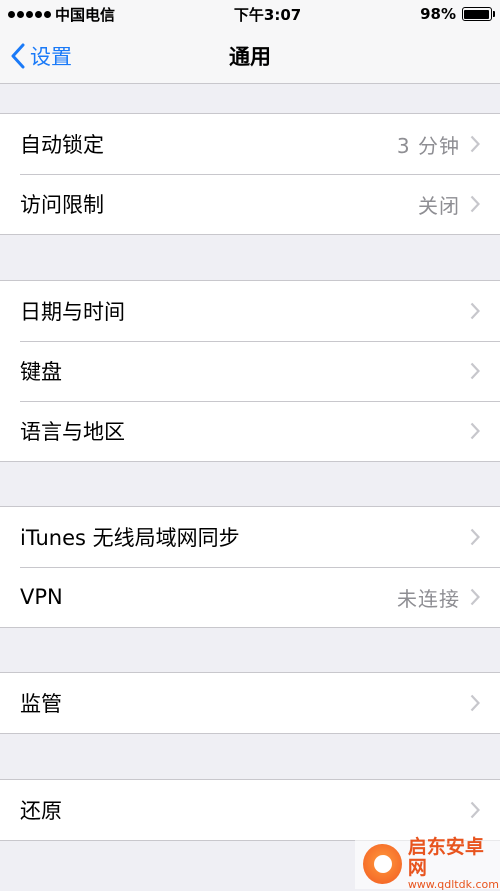  I want to click on row-label: VPN, so click(208, 597).